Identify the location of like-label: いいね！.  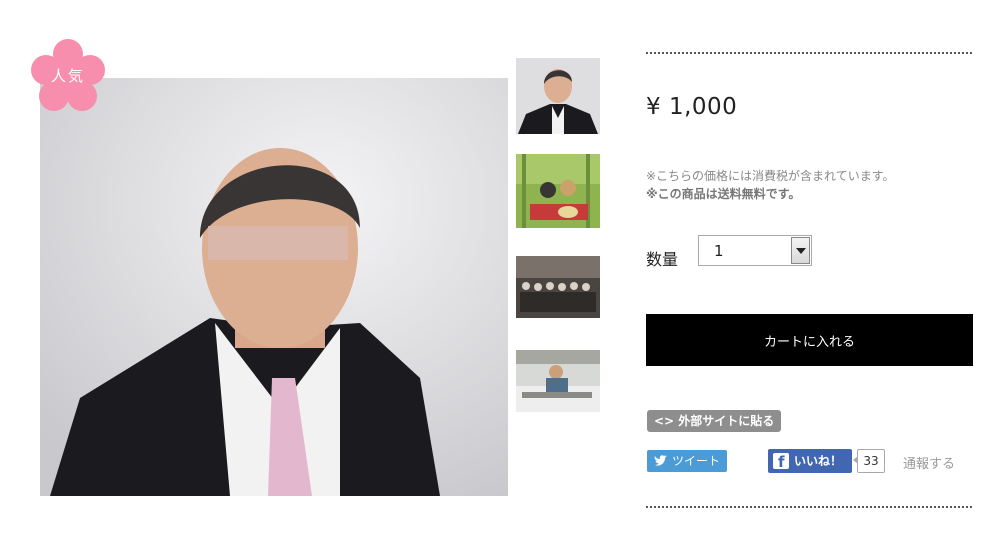
(818, 461).